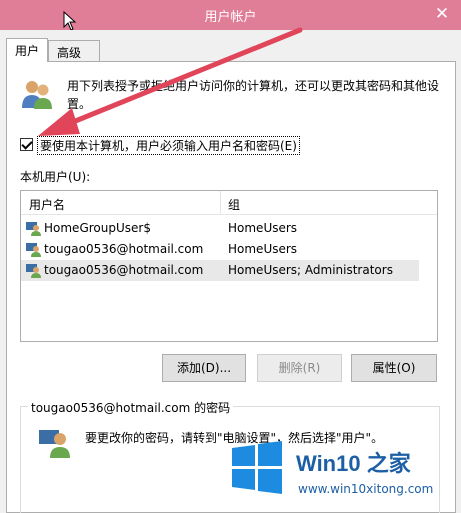 This screenshot has width=461, height=513. I want to click on properties-button: 属性(O), so click(394, 368).